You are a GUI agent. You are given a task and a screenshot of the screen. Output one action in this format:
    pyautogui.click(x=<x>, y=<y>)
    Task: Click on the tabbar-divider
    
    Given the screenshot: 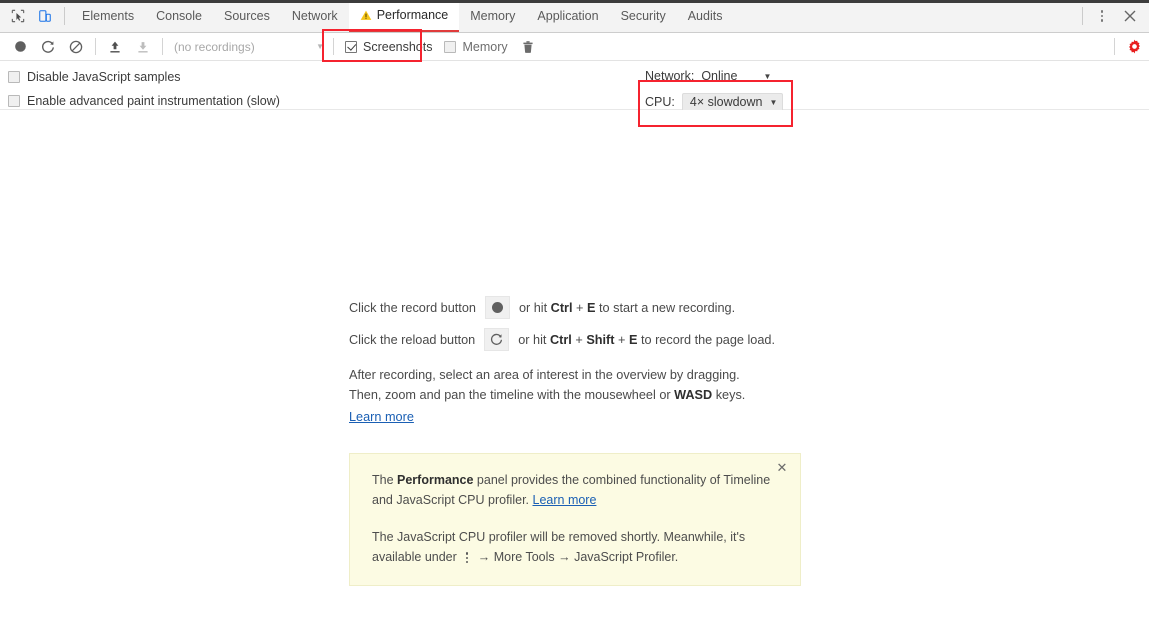 What is the action you would take?
    pyautogui.click(x=64, y=16)
    